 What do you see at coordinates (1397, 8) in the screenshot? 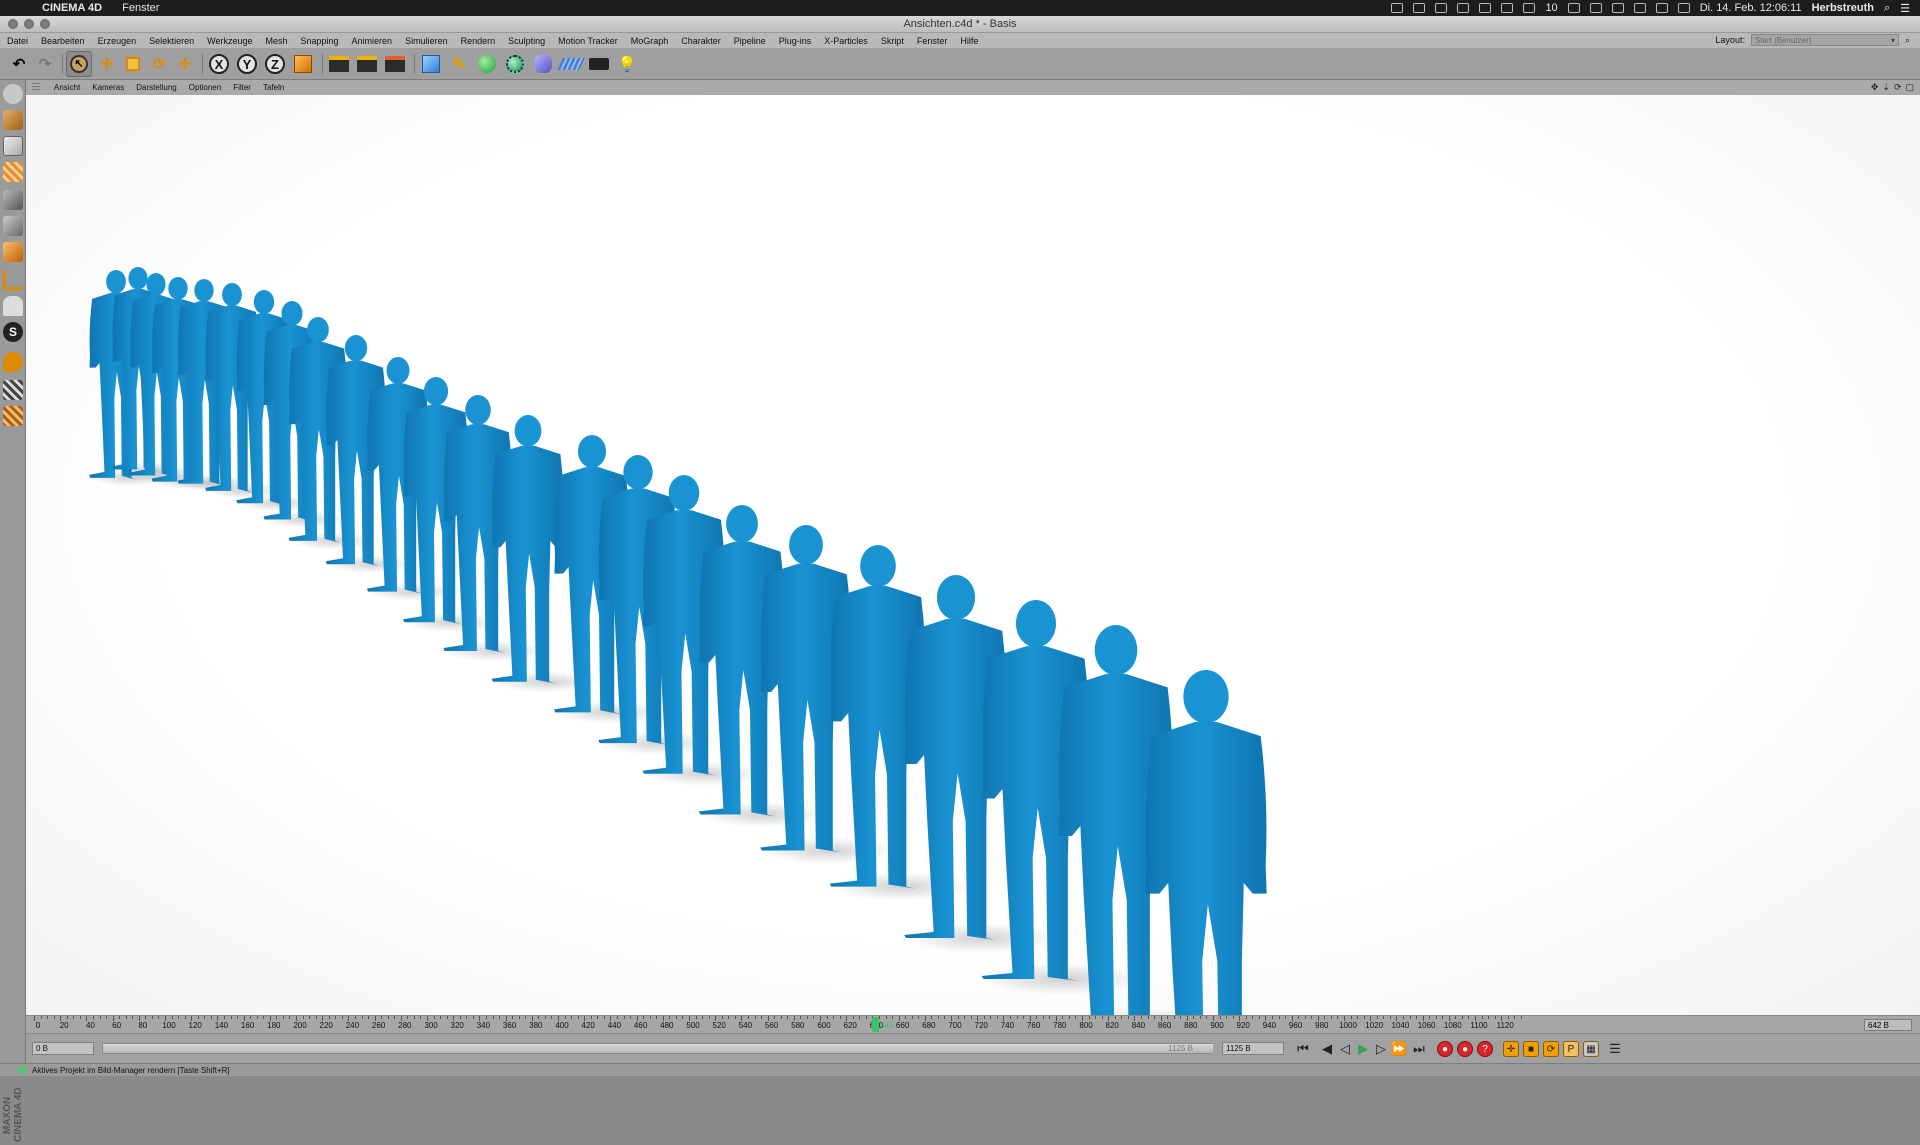
I see `creative-cloud-icon` at bounding box center [1397, 8].